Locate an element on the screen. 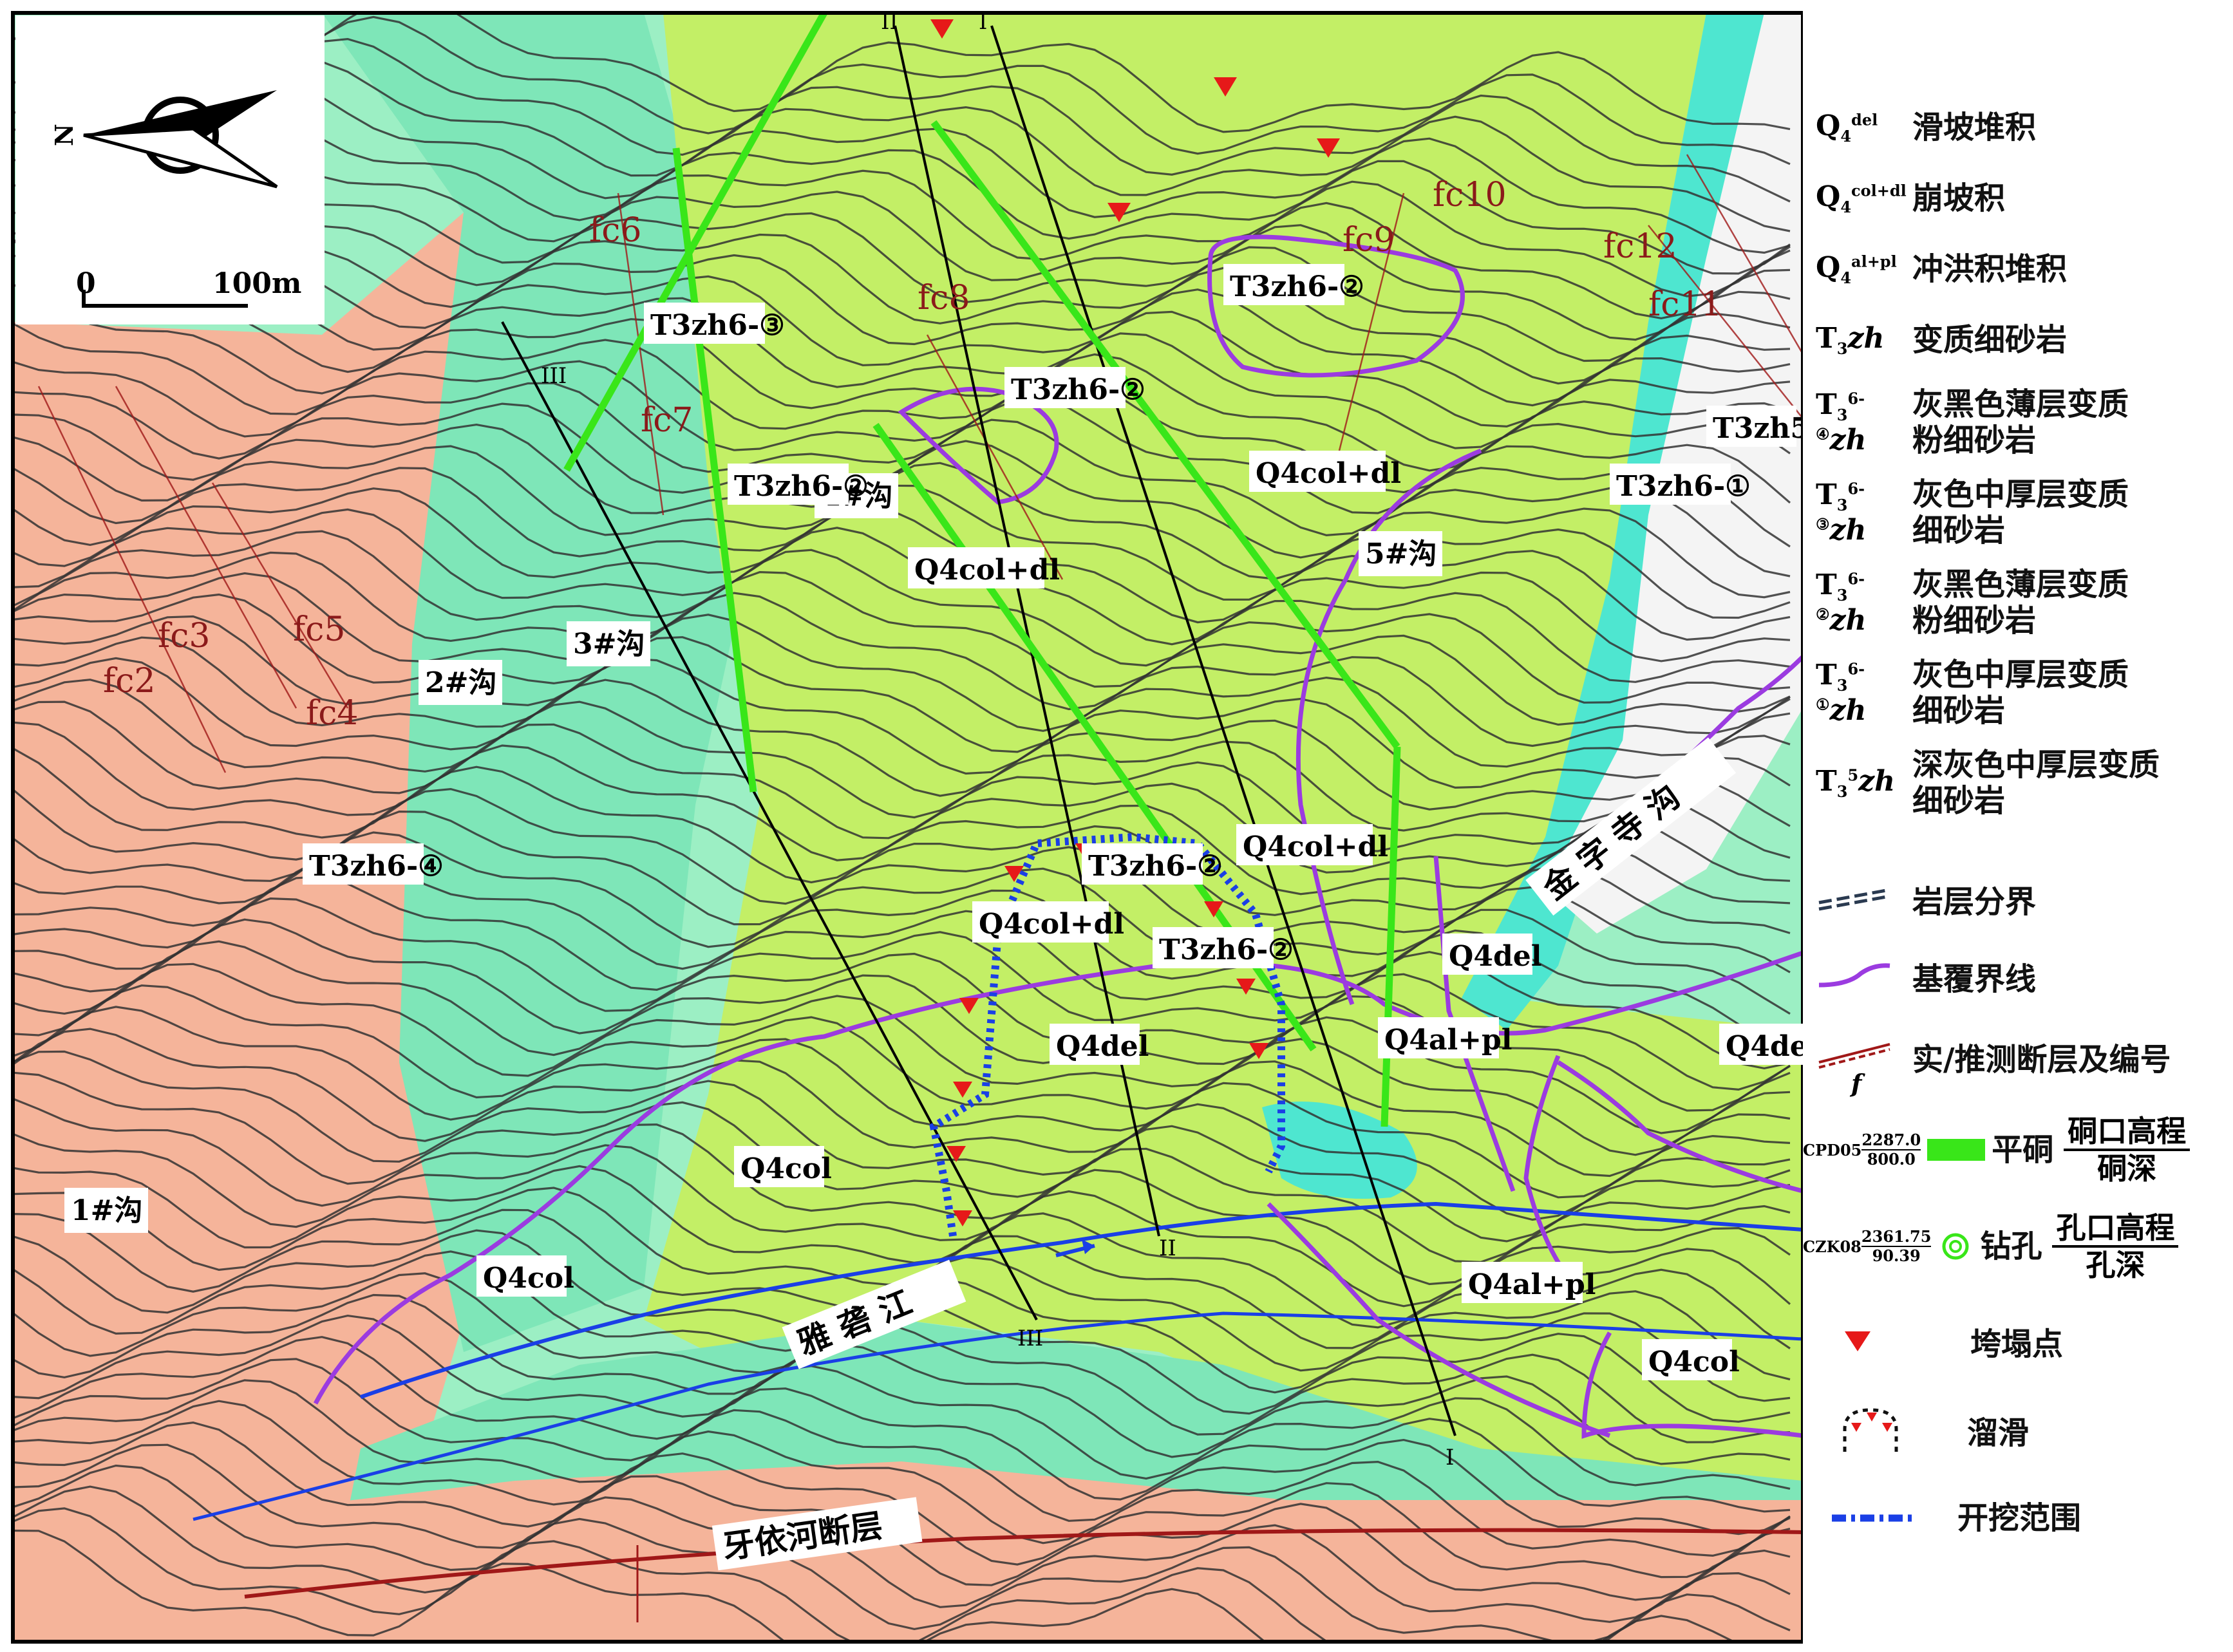 The width and height of the screenshot is (2233, 1652). fault-line-label: 实/推测断层及编号 is located at coordinates (2041, 1059).